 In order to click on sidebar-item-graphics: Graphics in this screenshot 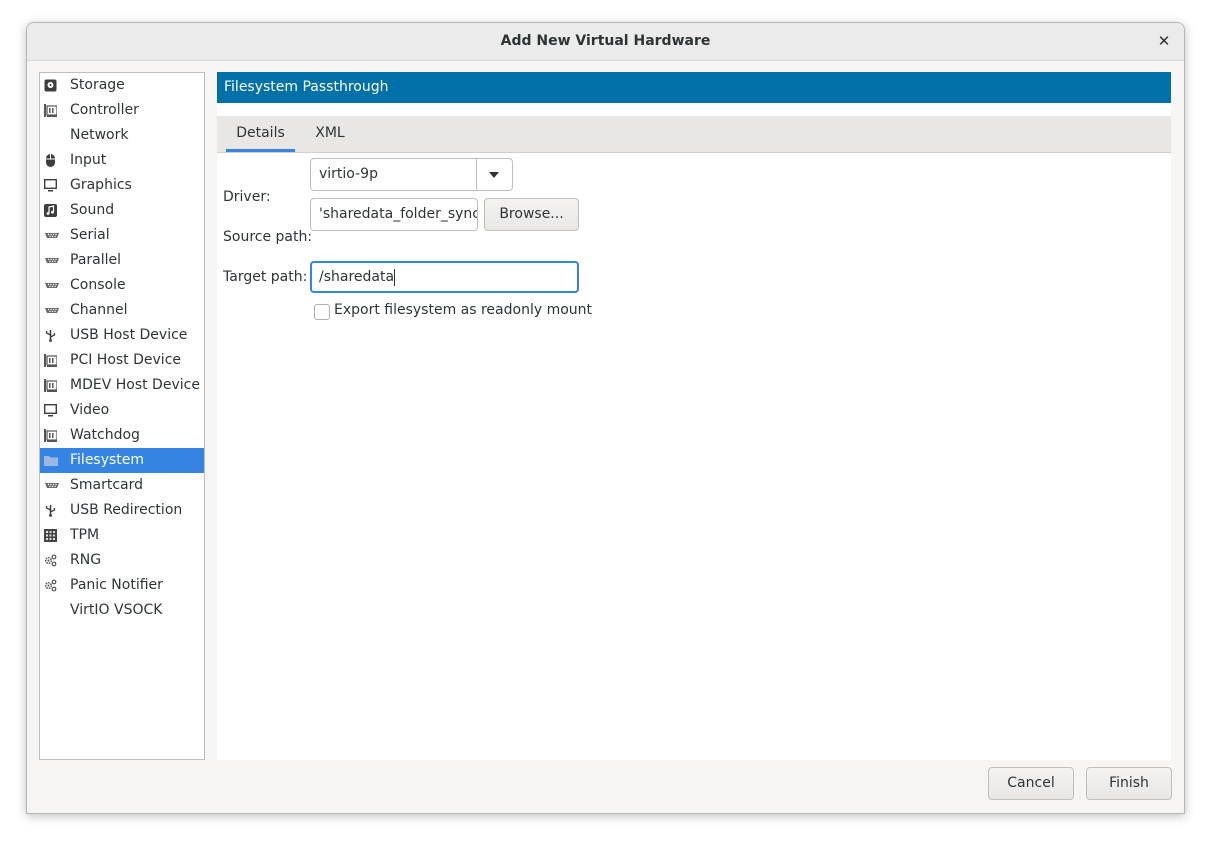, I will do `click(122, 185)`.